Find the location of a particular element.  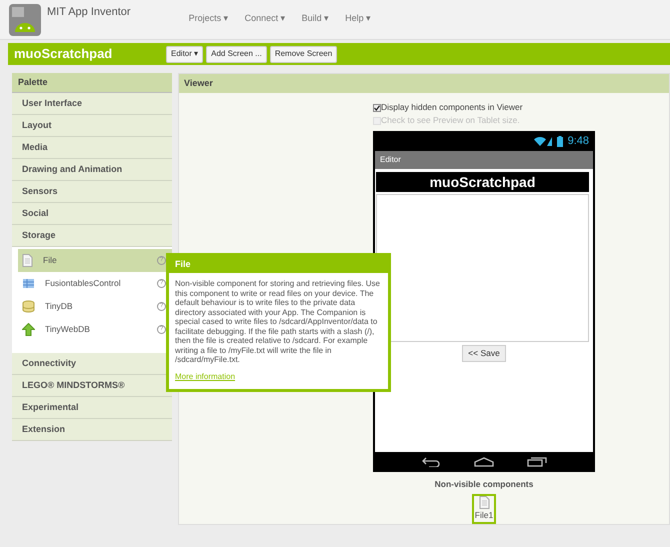

android-logo-icon is located at coordinates (25, 20).